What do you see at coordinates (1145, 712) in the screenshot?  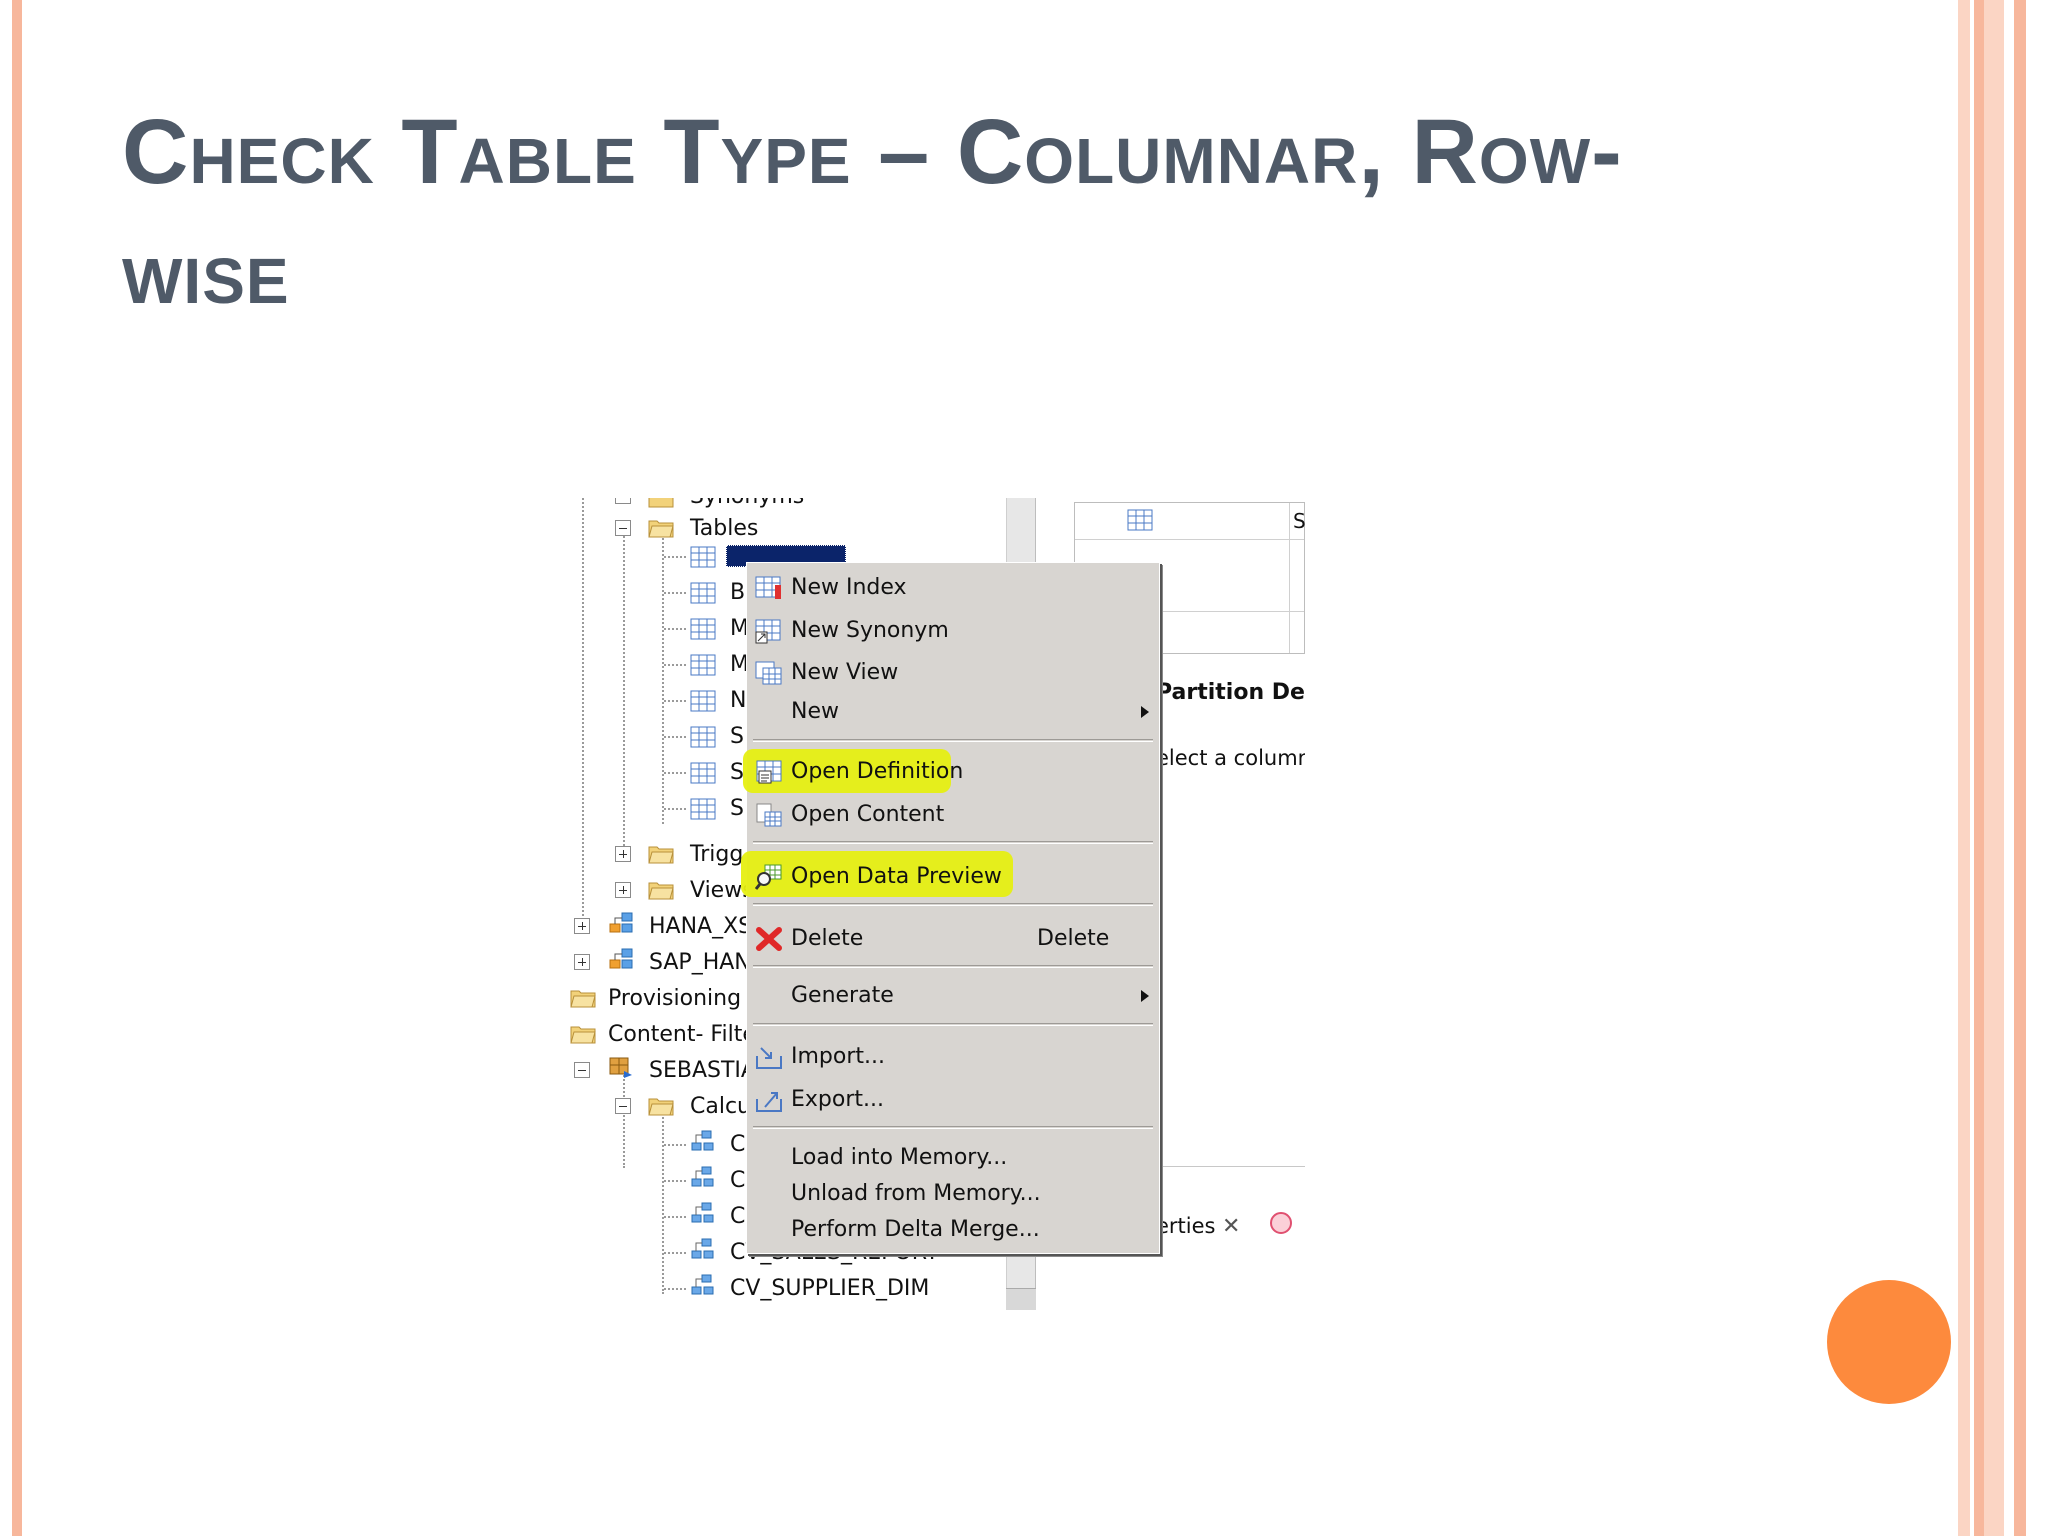 I see `submenu-arrow-icon` at bounding box center [1145, 712].